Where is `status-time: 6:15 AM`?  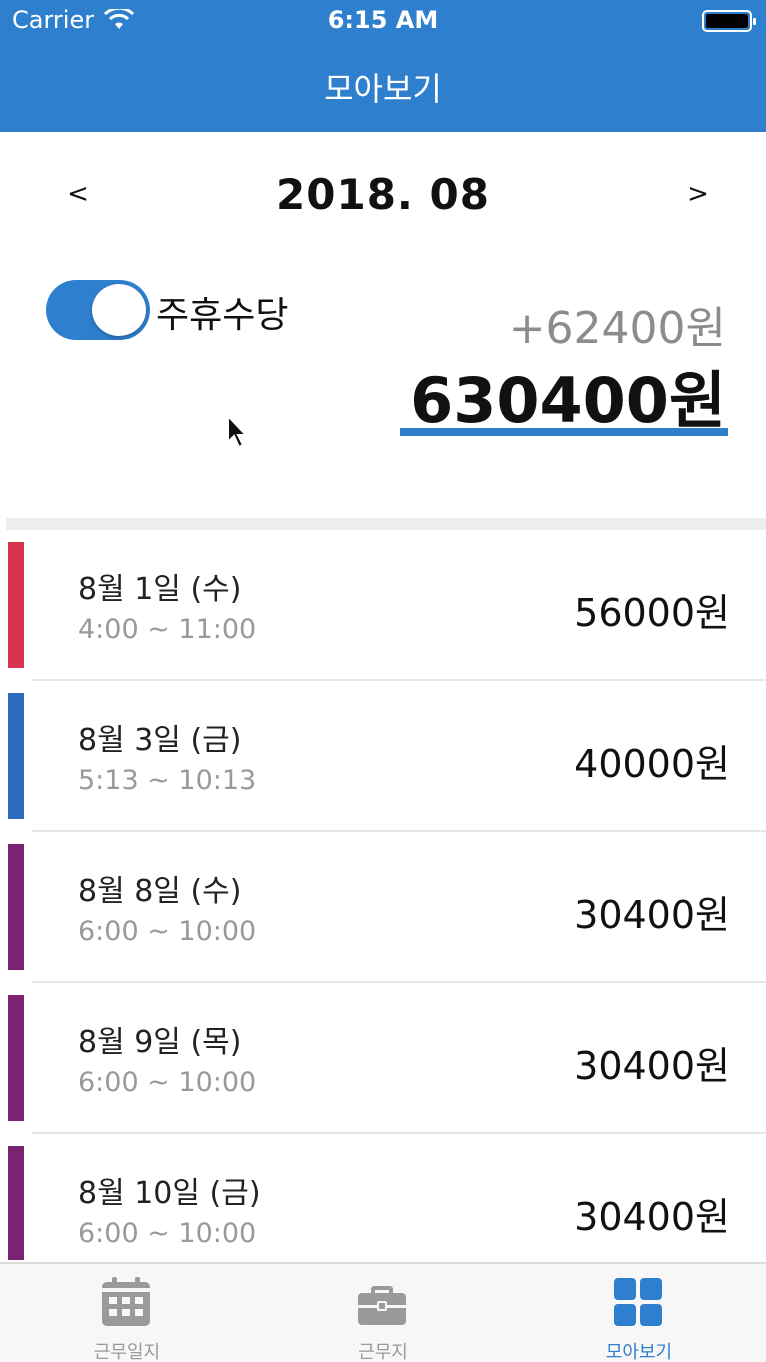 status-time: 6:15 AM is located at coordinates (383, 20).